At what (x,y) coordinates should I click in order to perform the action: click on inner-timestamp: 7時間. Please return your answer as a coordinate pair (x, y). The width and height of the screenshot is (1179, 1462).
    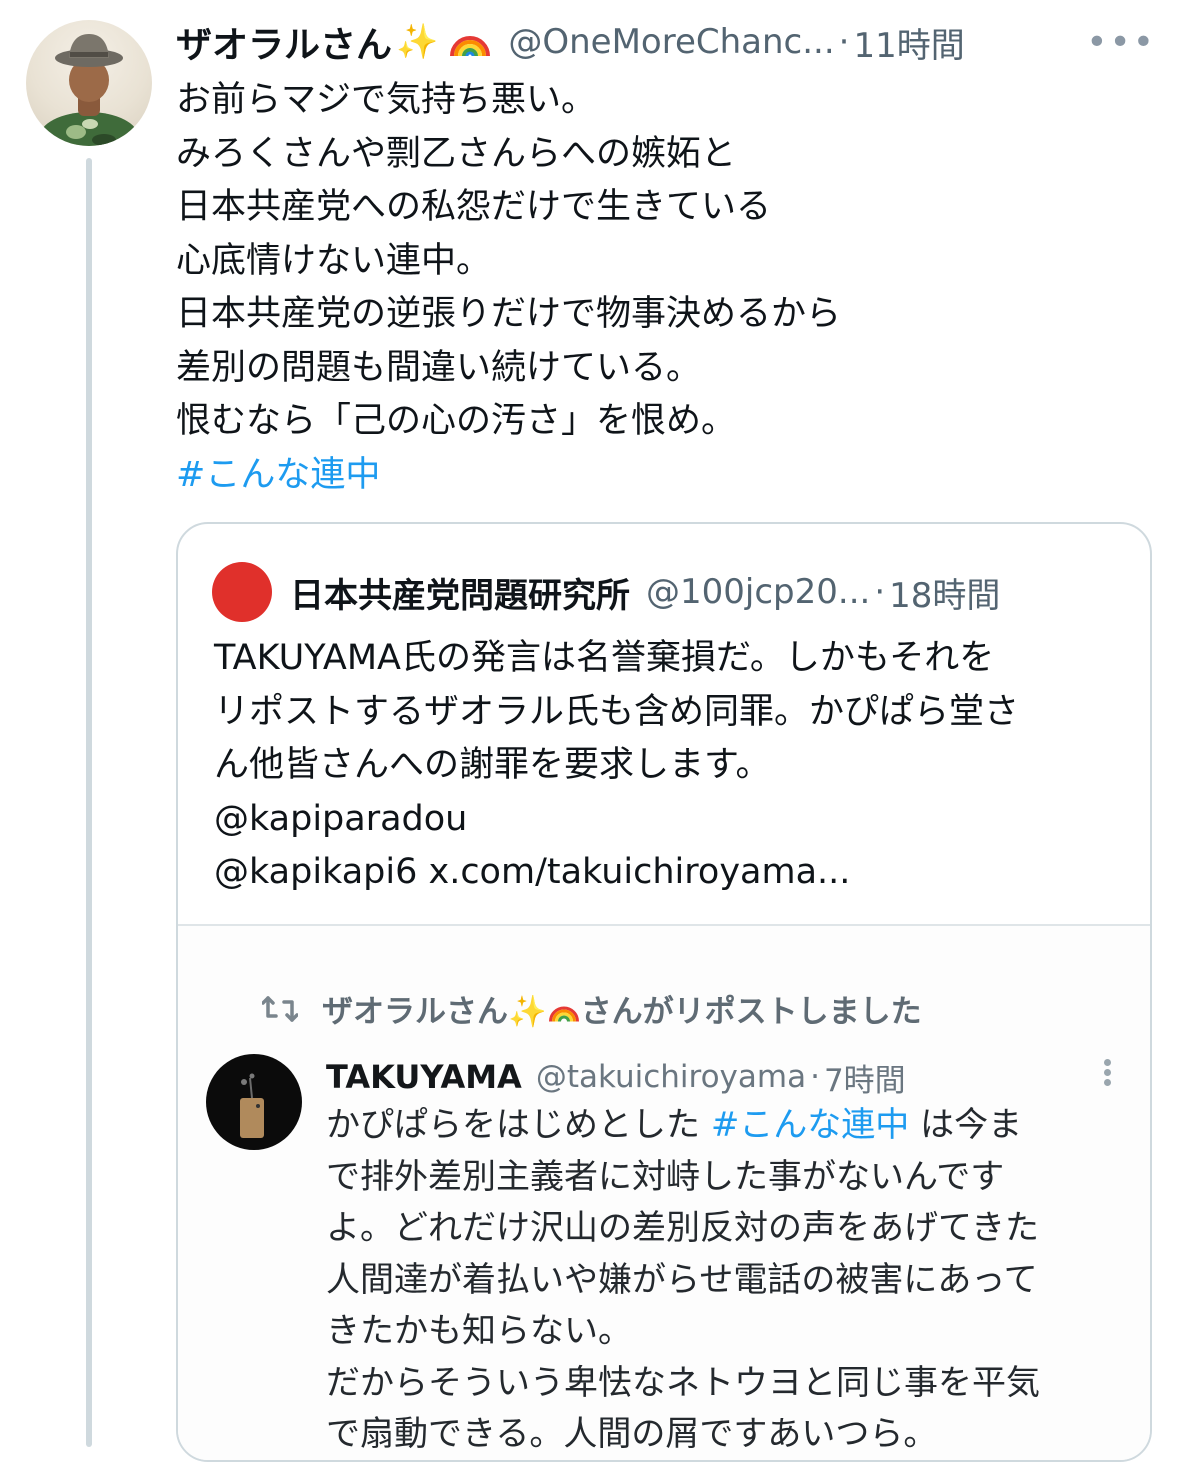
    Looking at the image, I should click on (865, 1077).